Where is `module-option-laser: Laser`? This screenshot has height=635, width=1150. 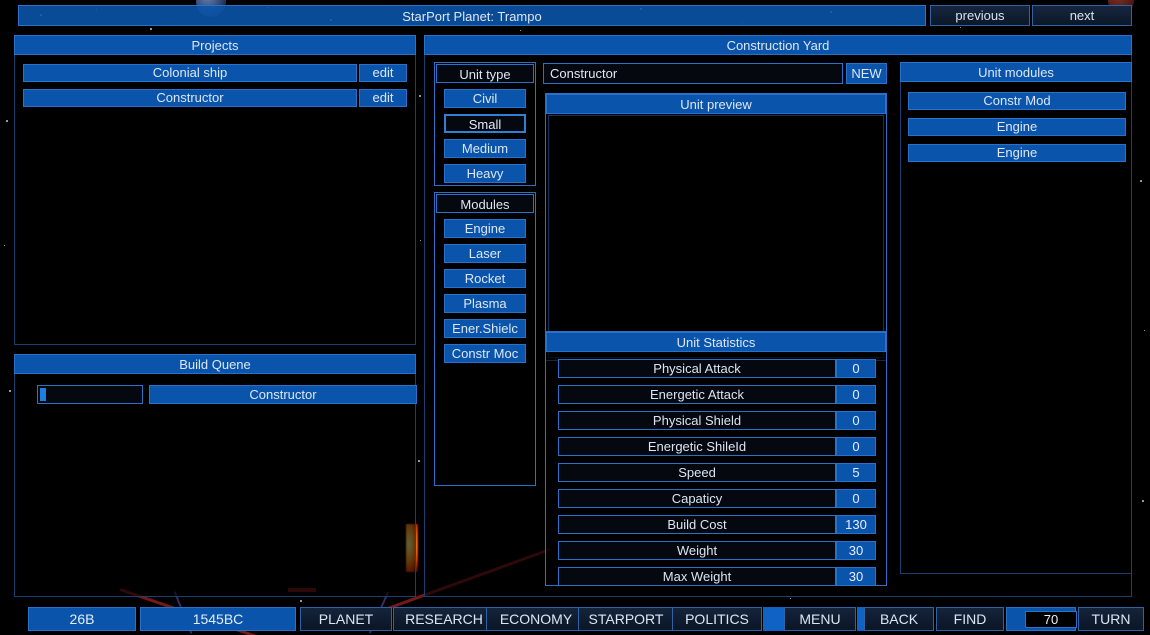 module-option-laser: Laser is located at coordinates (485, 253).